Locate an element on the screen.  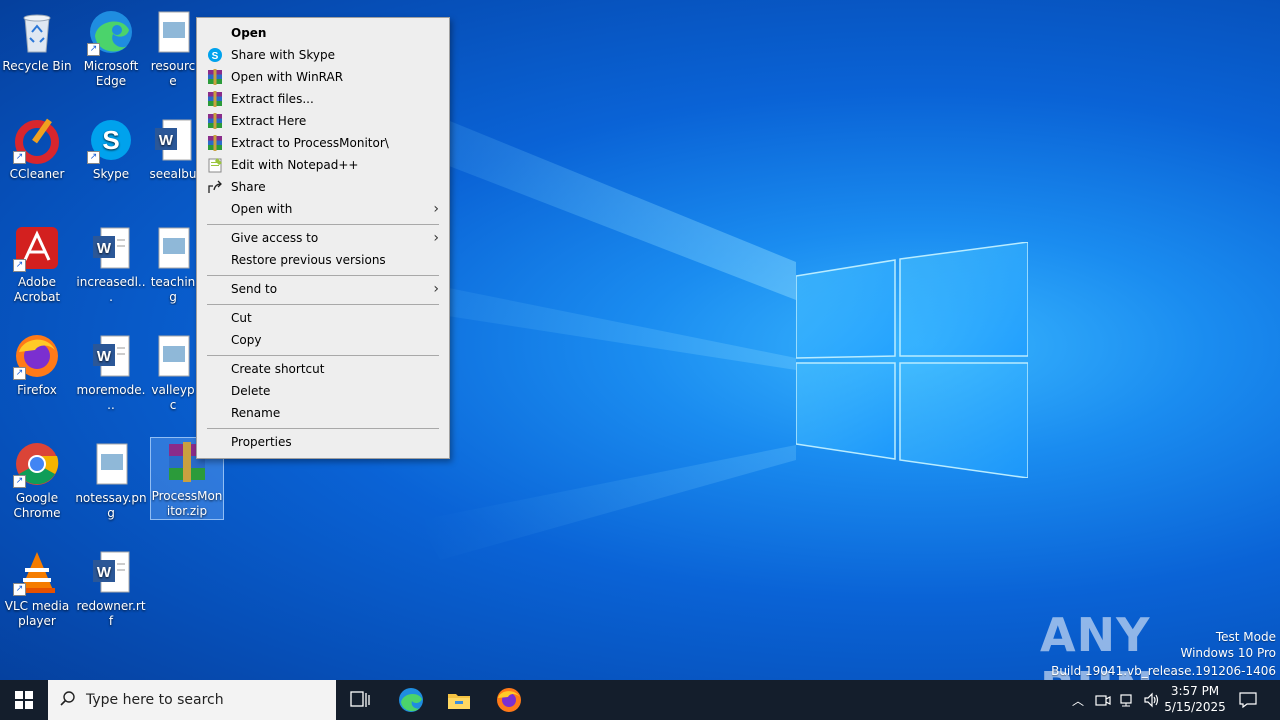
menu-item-label: Create shortcut is located at coordinates (278, 369).